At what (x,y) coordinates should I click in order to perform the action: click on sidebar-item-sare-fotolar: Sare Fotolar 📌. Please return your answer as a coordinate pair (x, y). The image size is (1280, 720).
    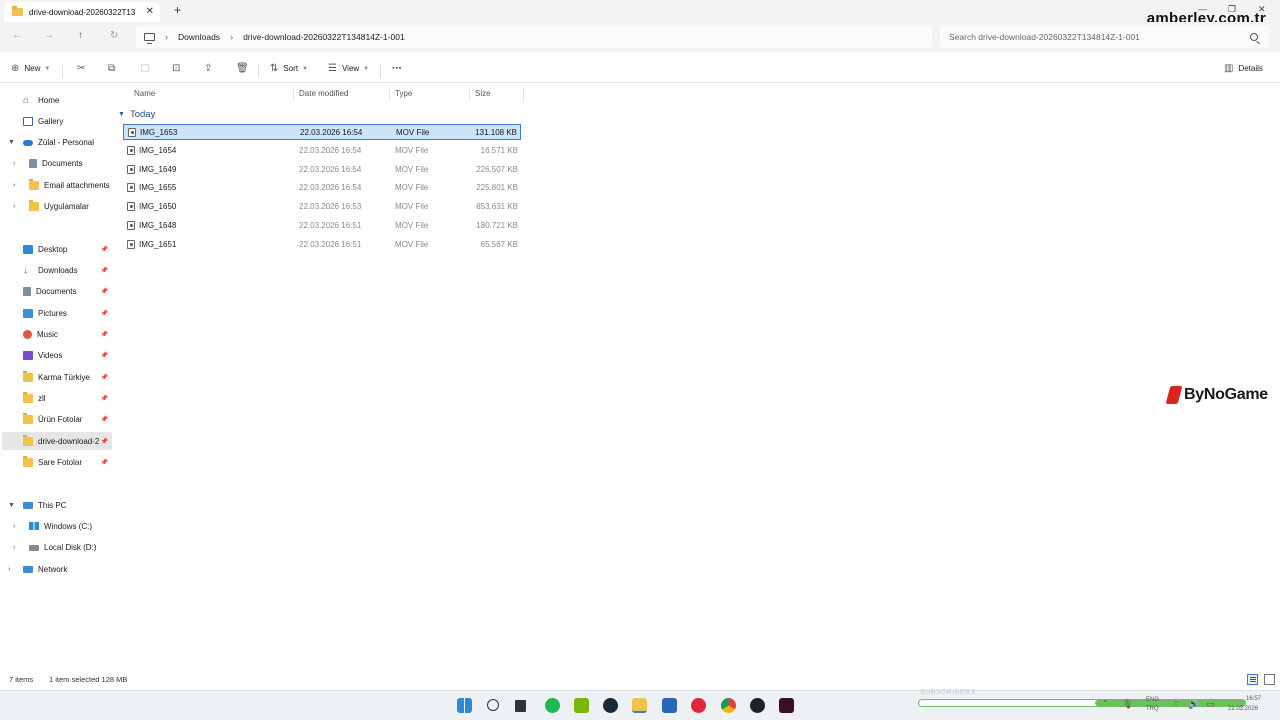
    Looking at the image, I should click on (56, 462).